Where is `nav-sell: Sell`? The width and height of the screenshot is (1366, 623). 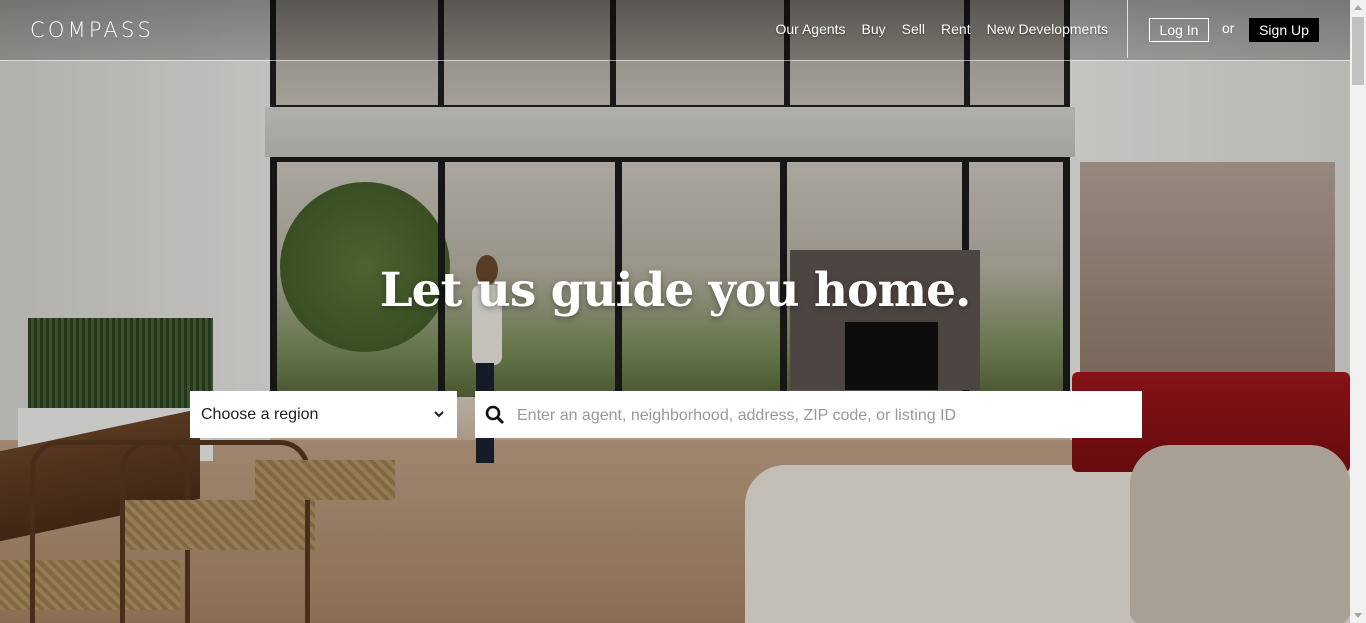 nav-sell: Sell is located at coordinates (913, 29).